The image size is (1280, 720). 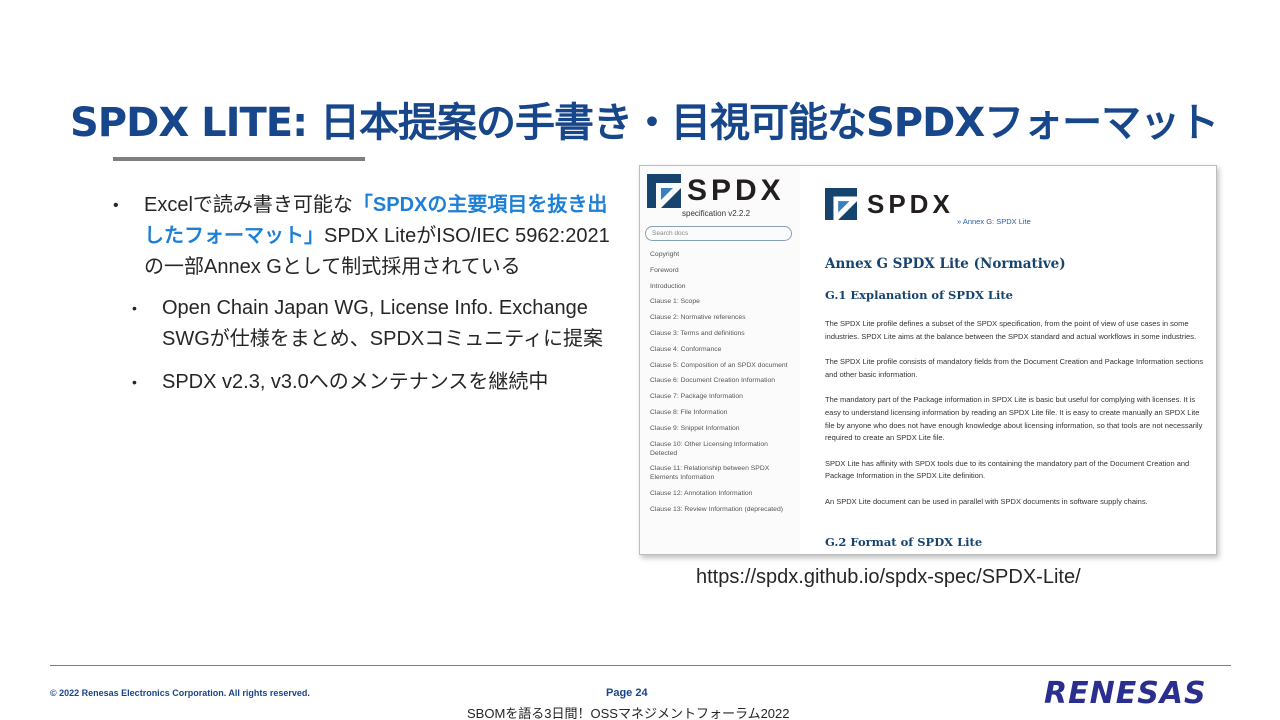 What do you see at coordinates (722, 396) in the screenshot?
I see `toc-item: Clause 7: Package Information` at bounding box center [722, 396].